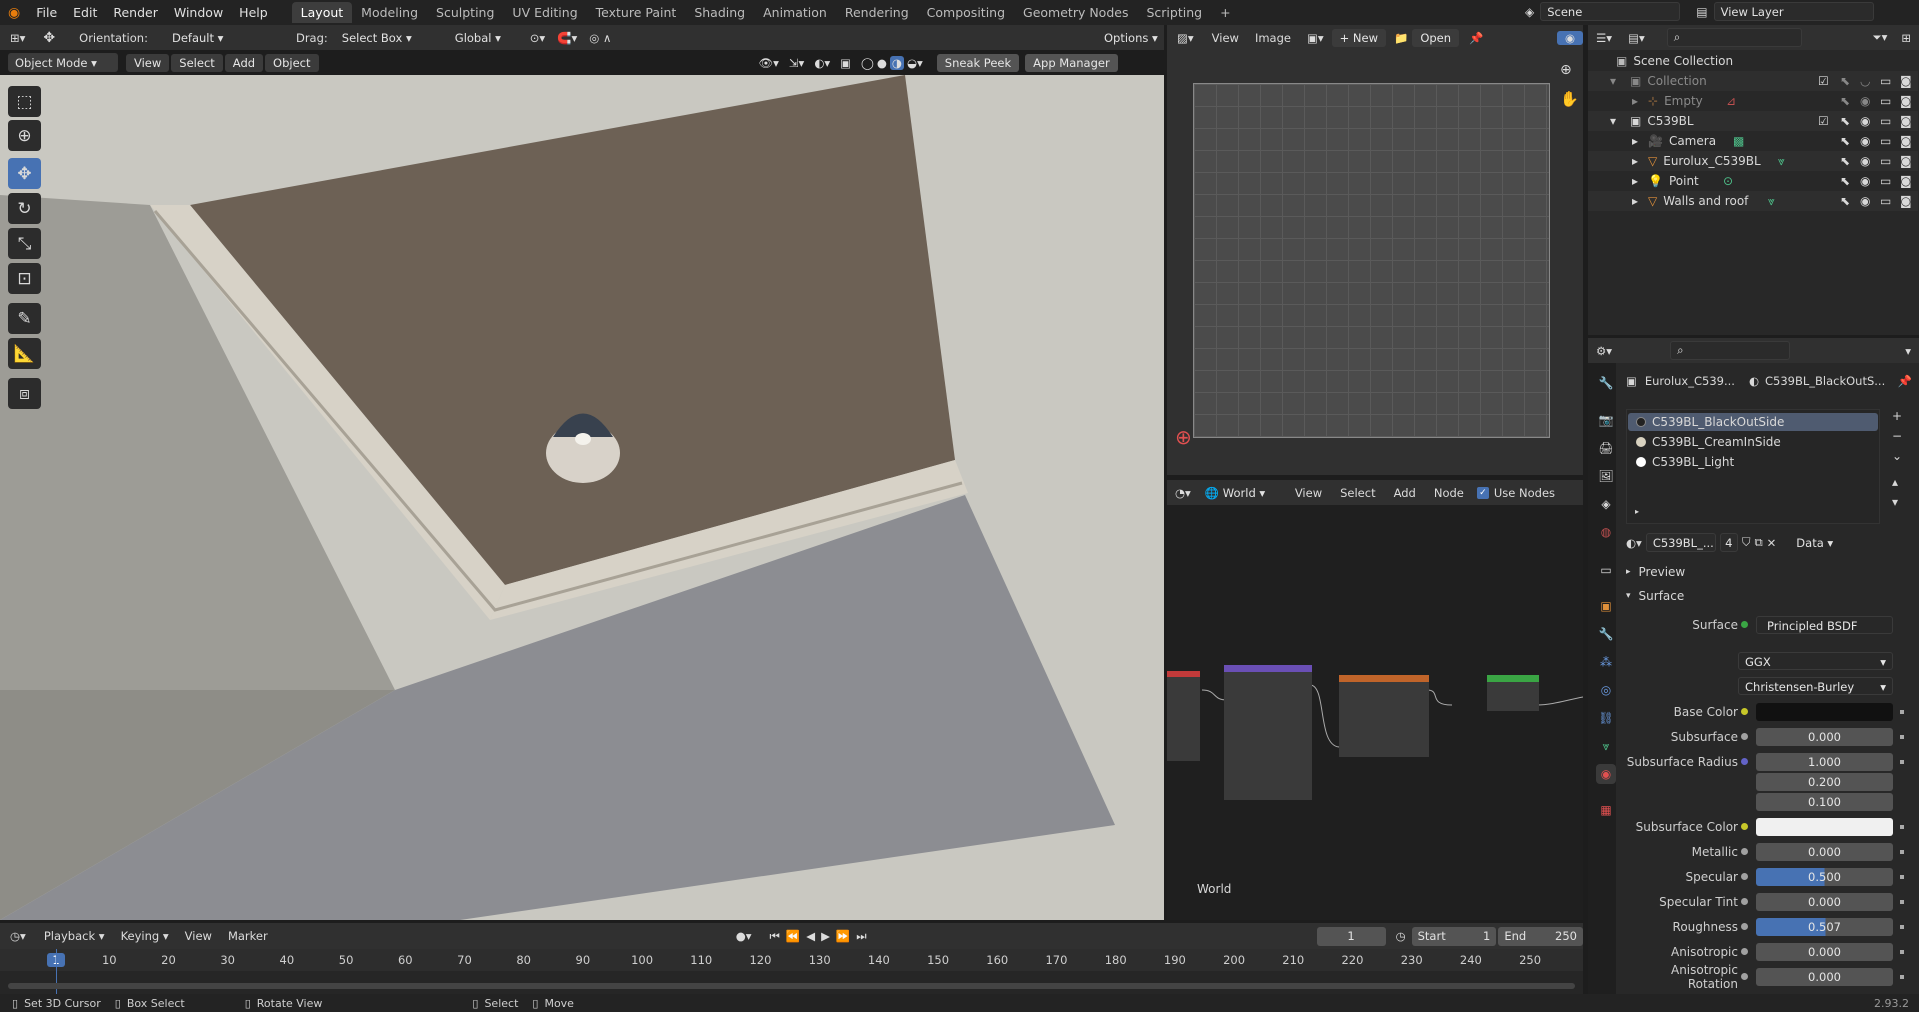 This screenshot has height=1012, width=1919. What do you see at coordinates (1405, 493) in the screenshot?
I see `node-add-menu: Add` at bounding box center [1405, 493].